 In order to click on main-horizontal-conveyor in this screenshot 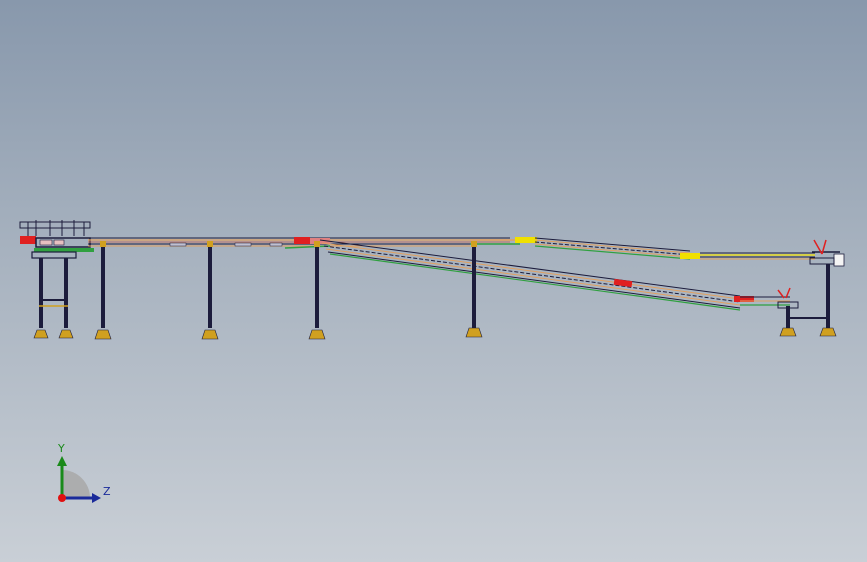, I will do `click(299, 243)`.